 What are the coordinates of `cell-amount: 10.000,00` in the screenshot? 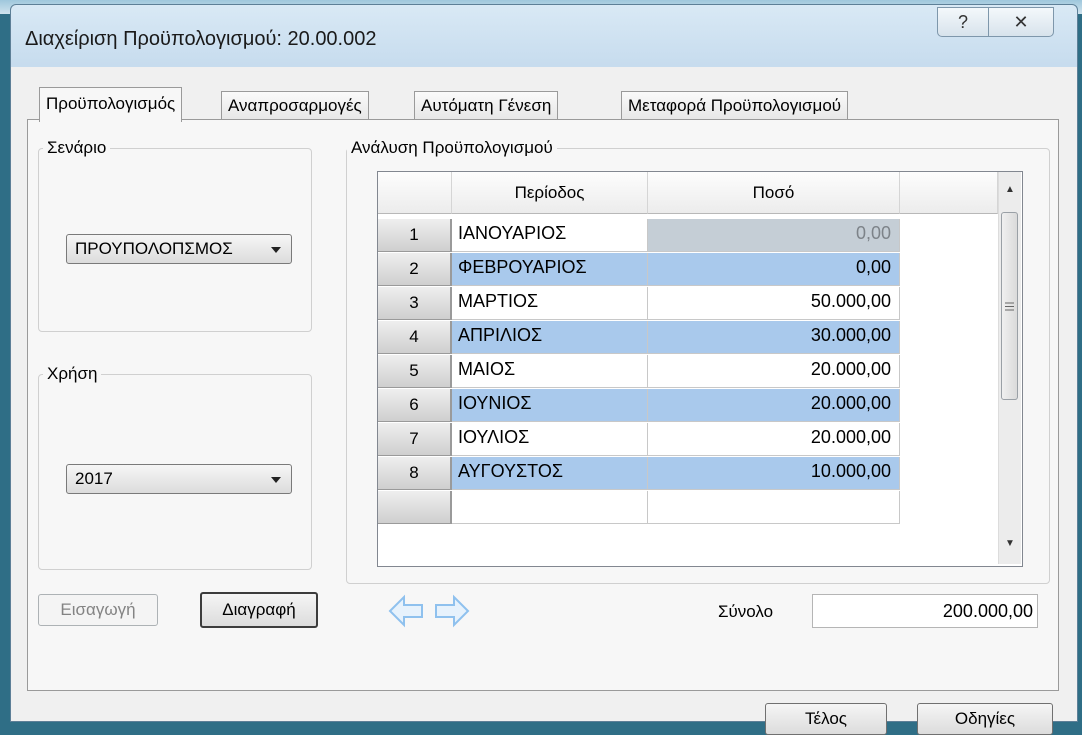 It's located at (774, 473).